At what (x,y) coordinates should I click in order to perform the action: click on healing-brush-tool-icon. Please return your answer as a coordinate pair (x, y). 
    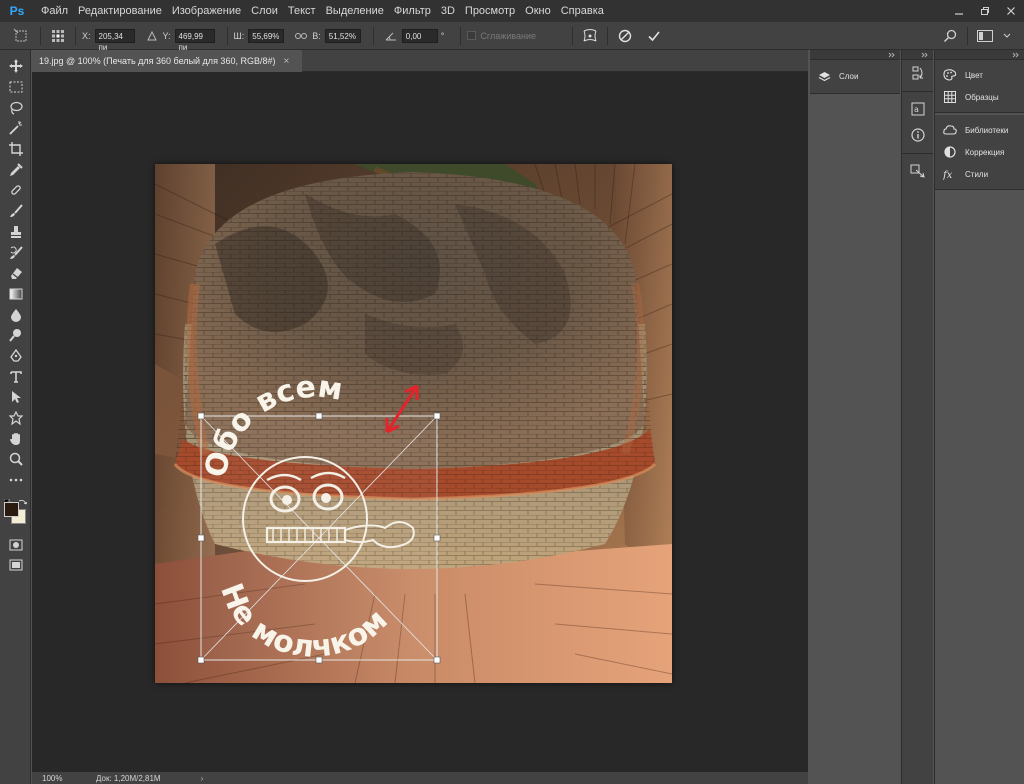
    Looking at the image, I should click on (15, 190).